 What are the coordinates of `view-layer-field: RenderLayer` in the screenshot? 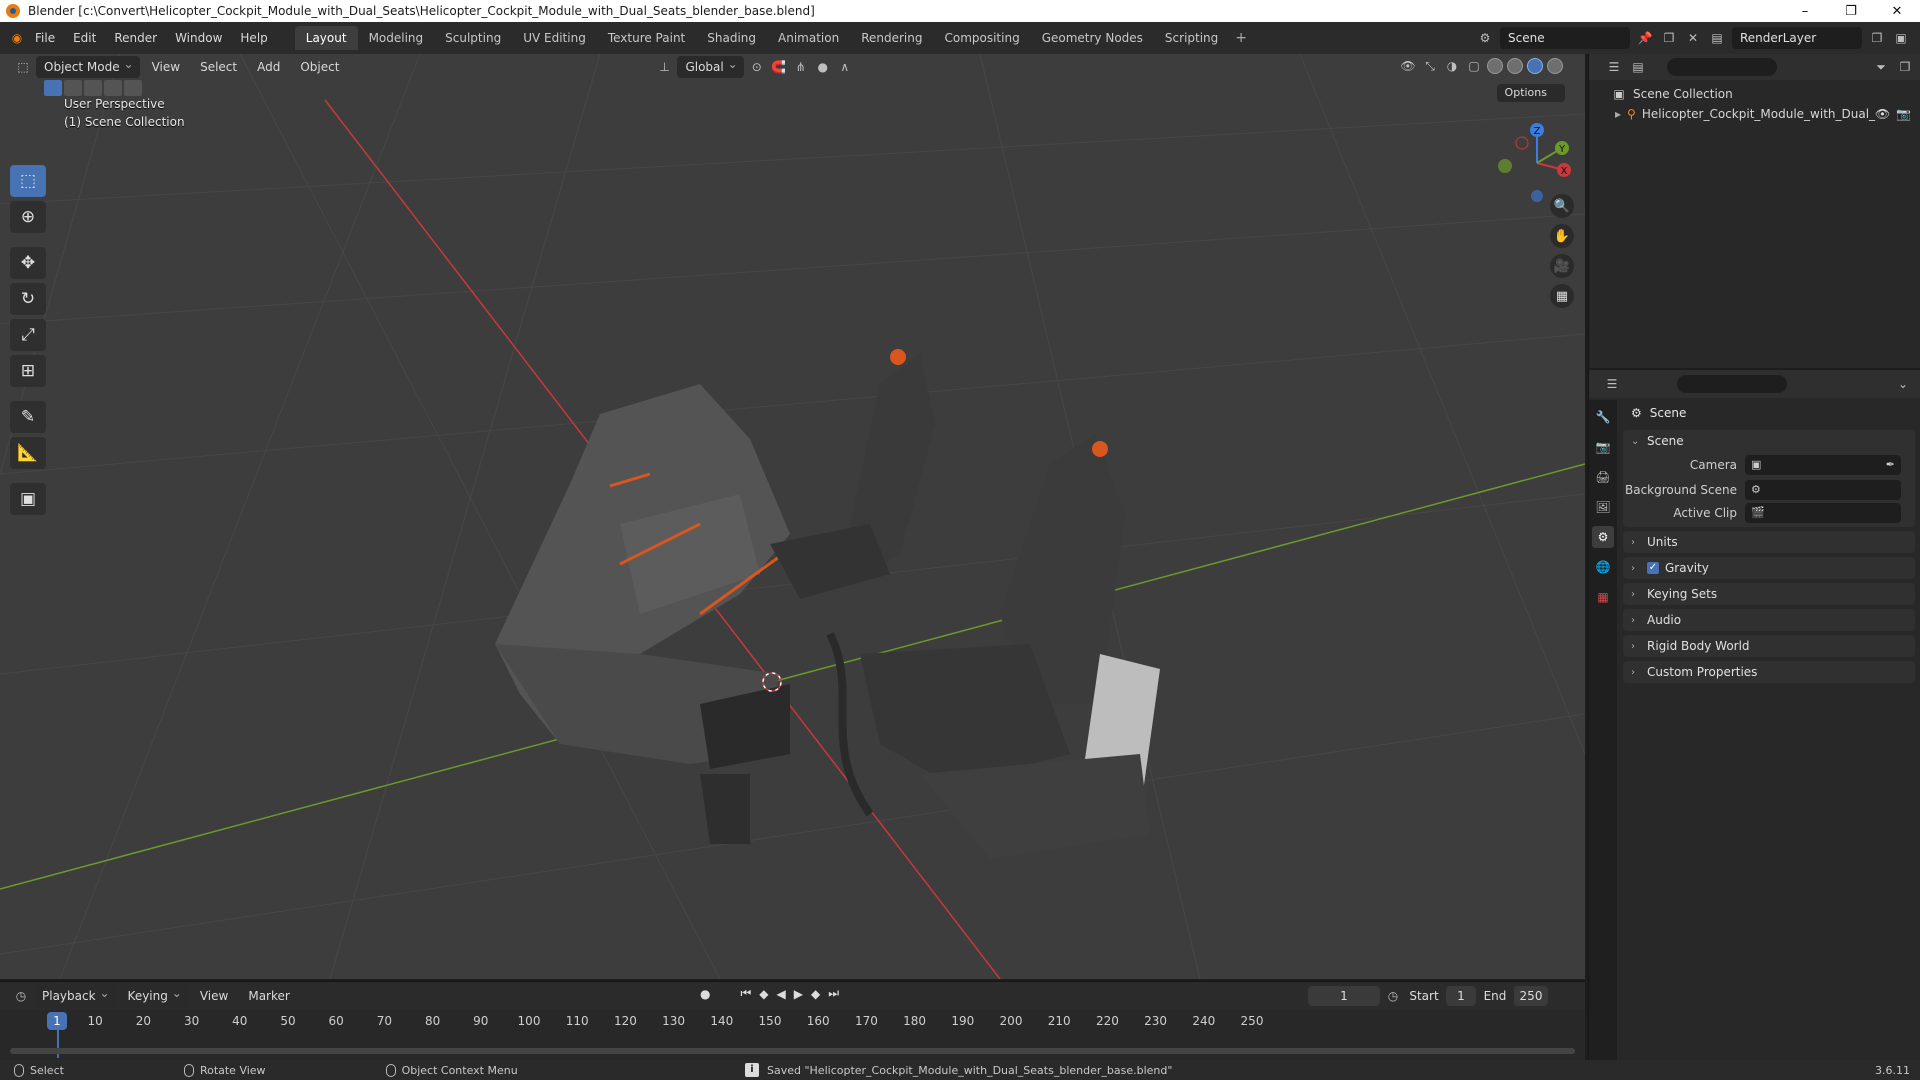 It's located at (1797, 38).